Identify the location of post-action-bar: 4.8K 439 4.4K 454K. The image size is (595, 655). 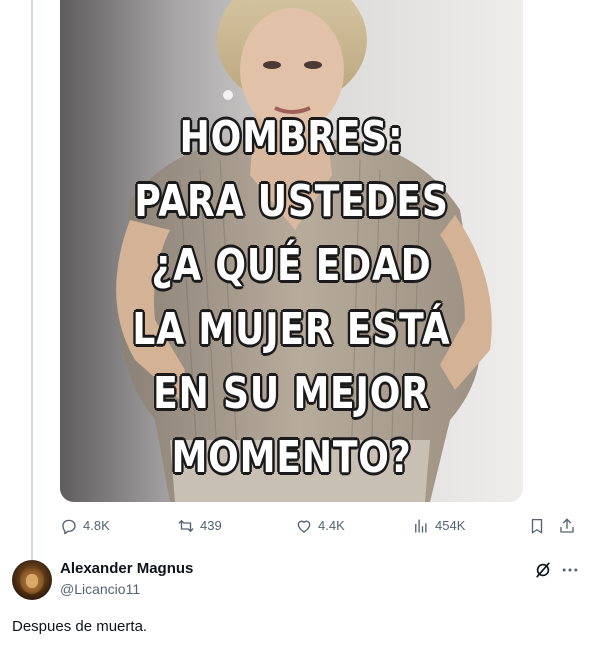
(322, 526).